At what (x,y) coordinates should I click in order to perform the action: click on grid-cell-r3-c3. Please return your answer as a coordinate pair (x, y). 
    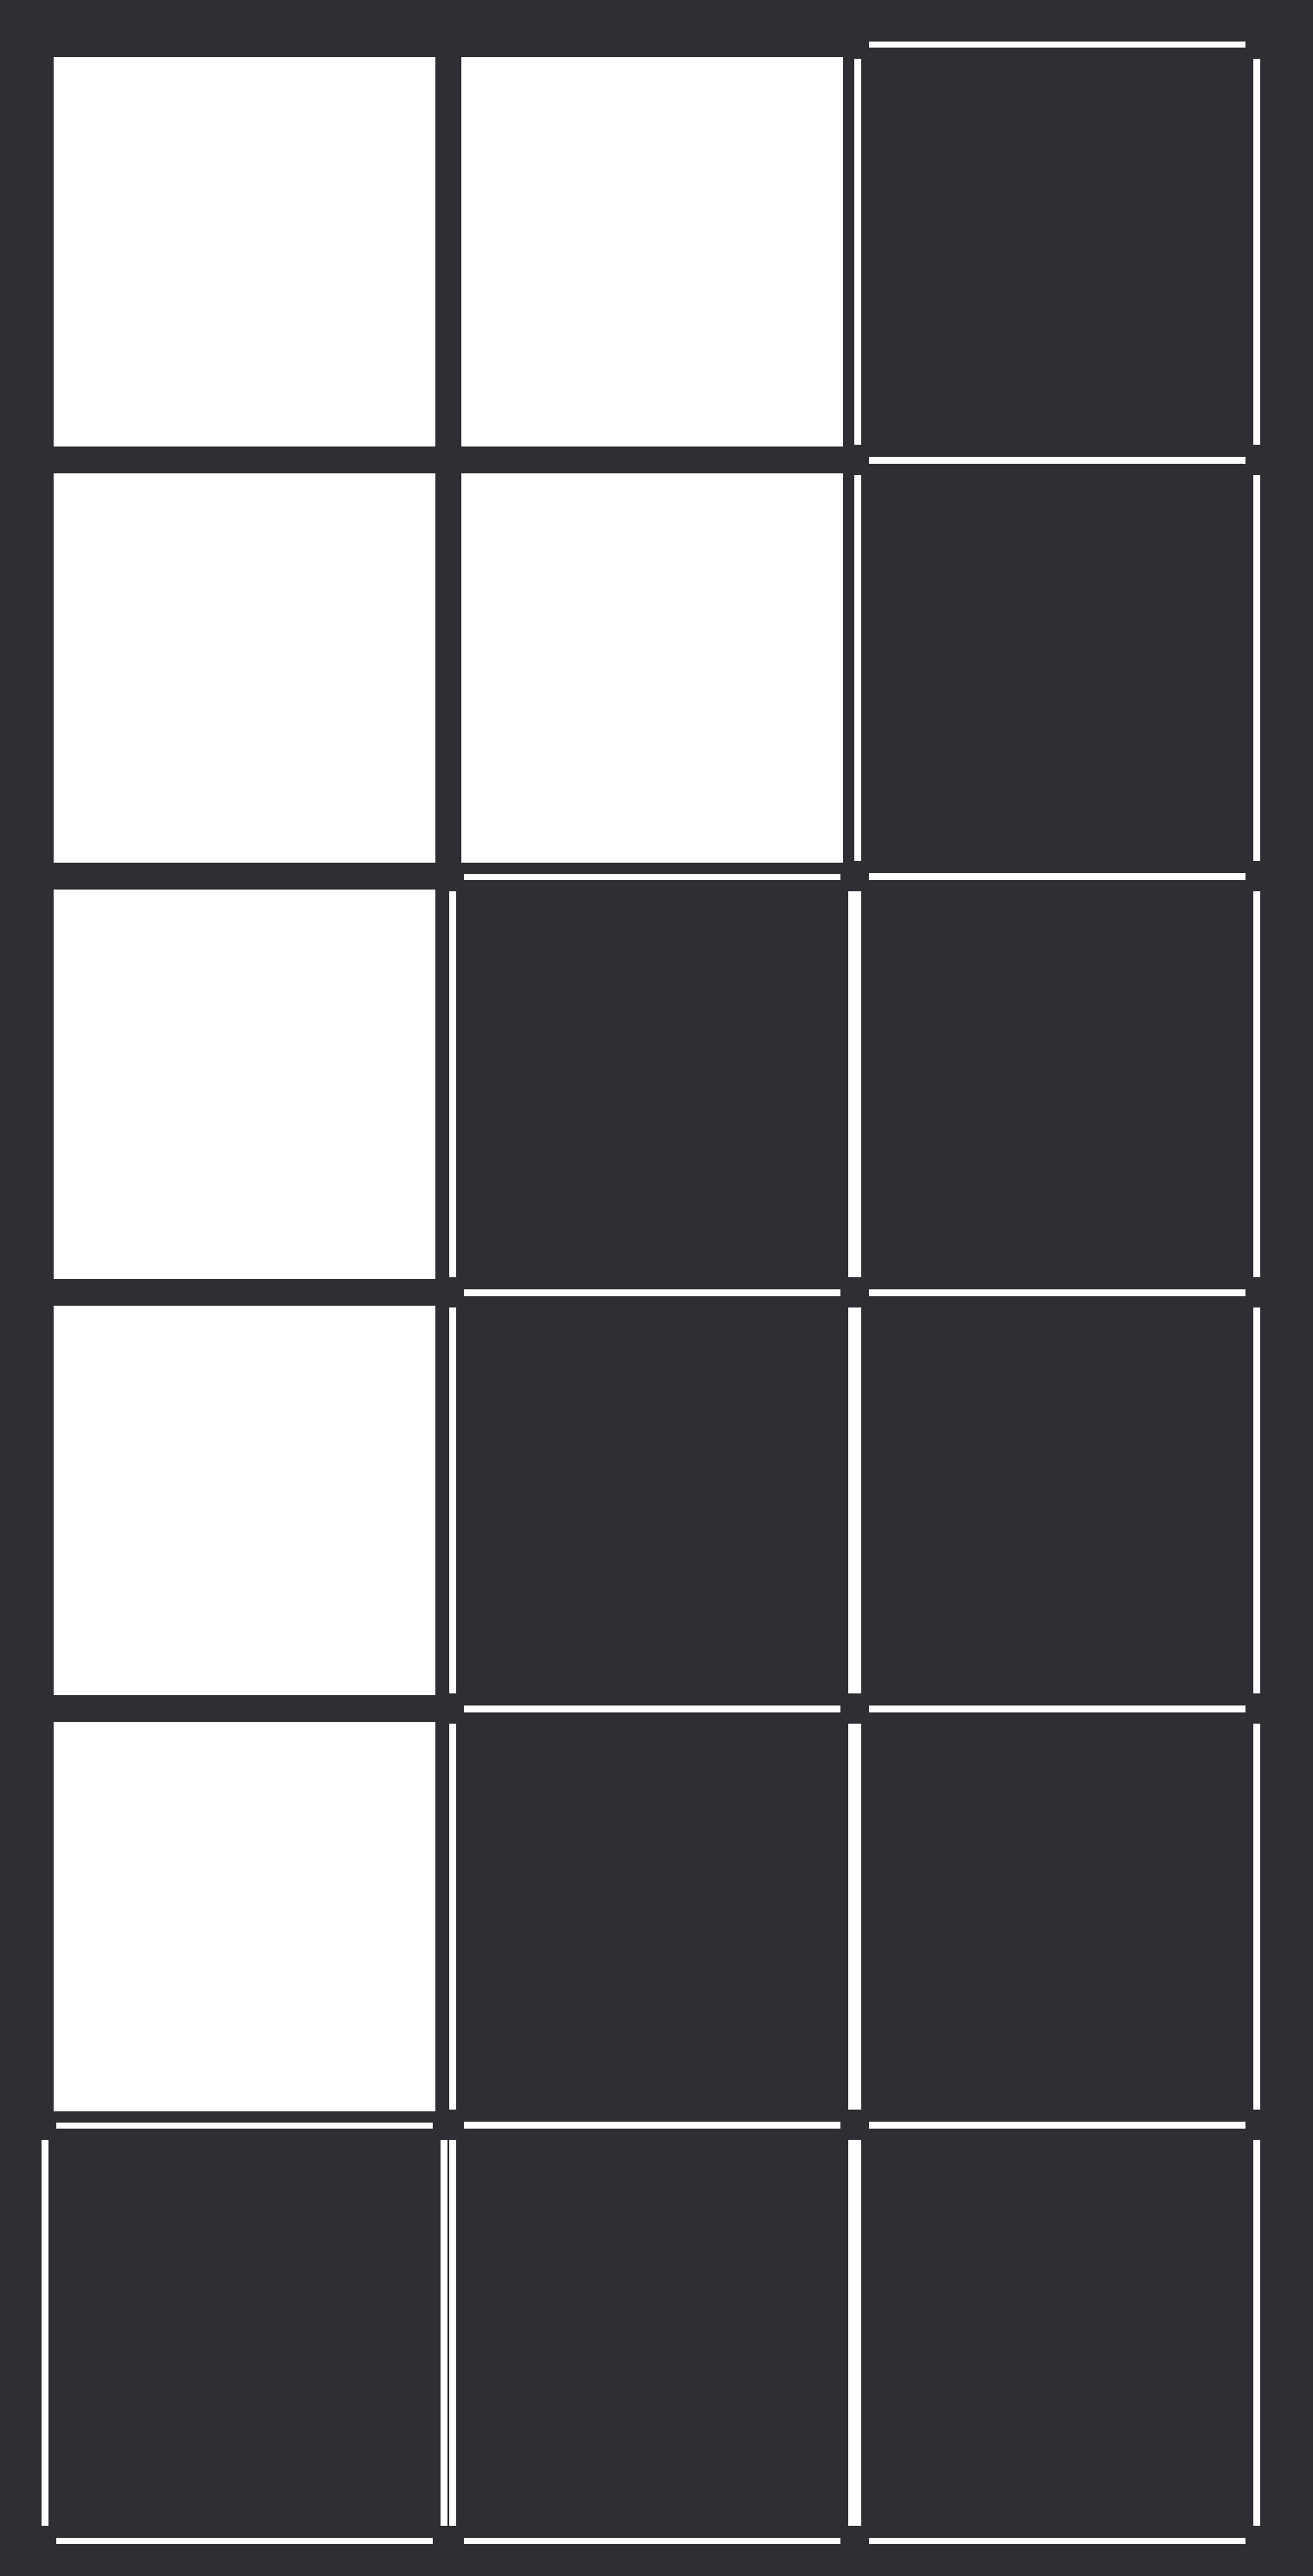
    Looking at the image, I should click on (1057, 1085).